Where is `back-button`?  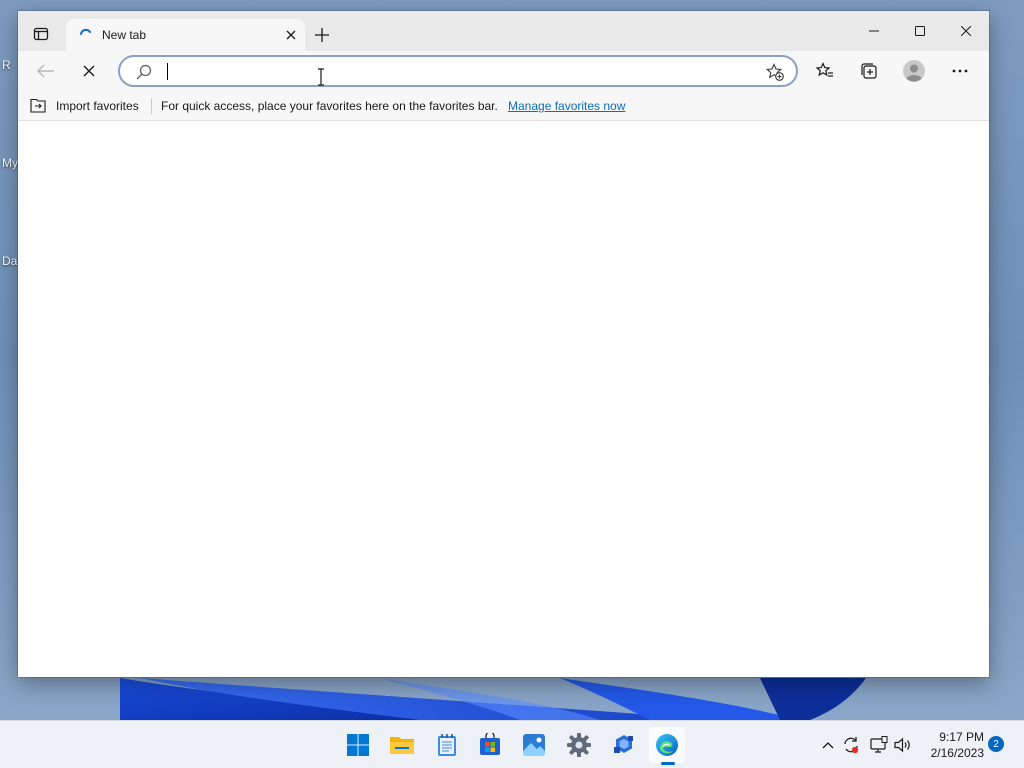 back-button is located at coordinates (46, 71).